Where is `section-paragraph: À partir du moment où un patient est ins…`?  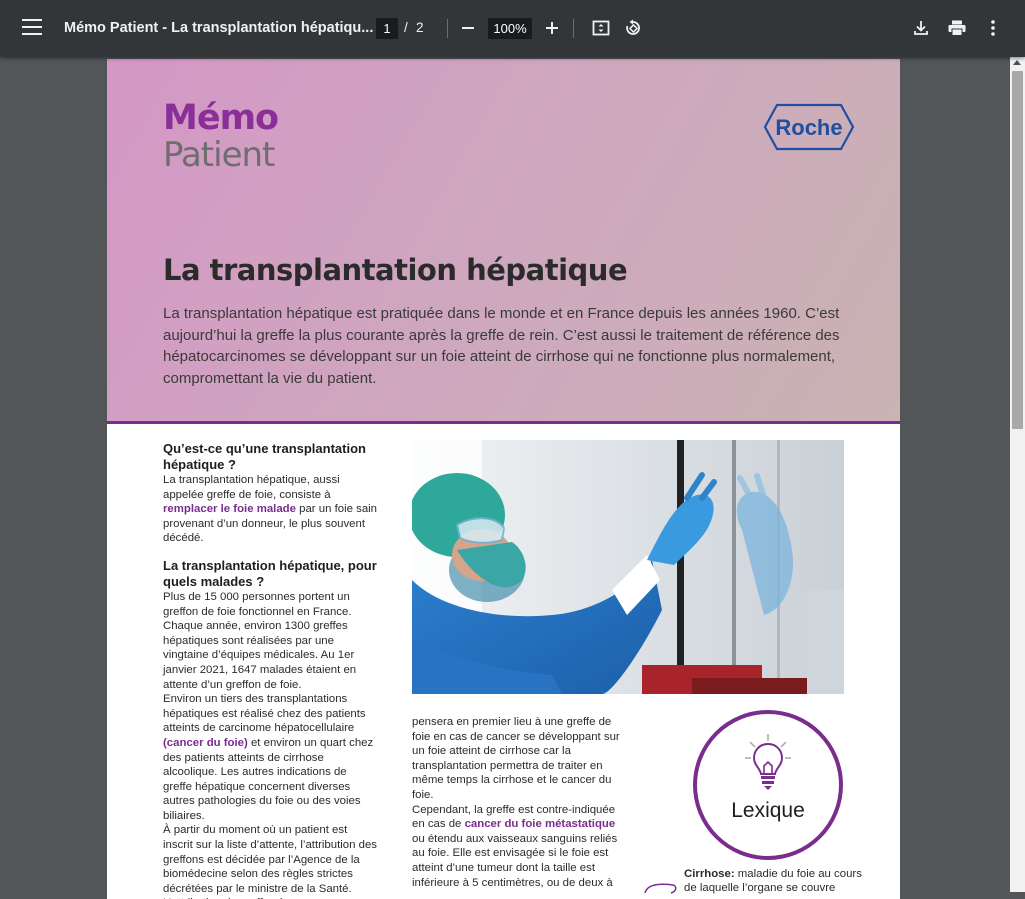
section-paragraph: À partir du moment où un patient est ins… is located at coordinates (270, 861).